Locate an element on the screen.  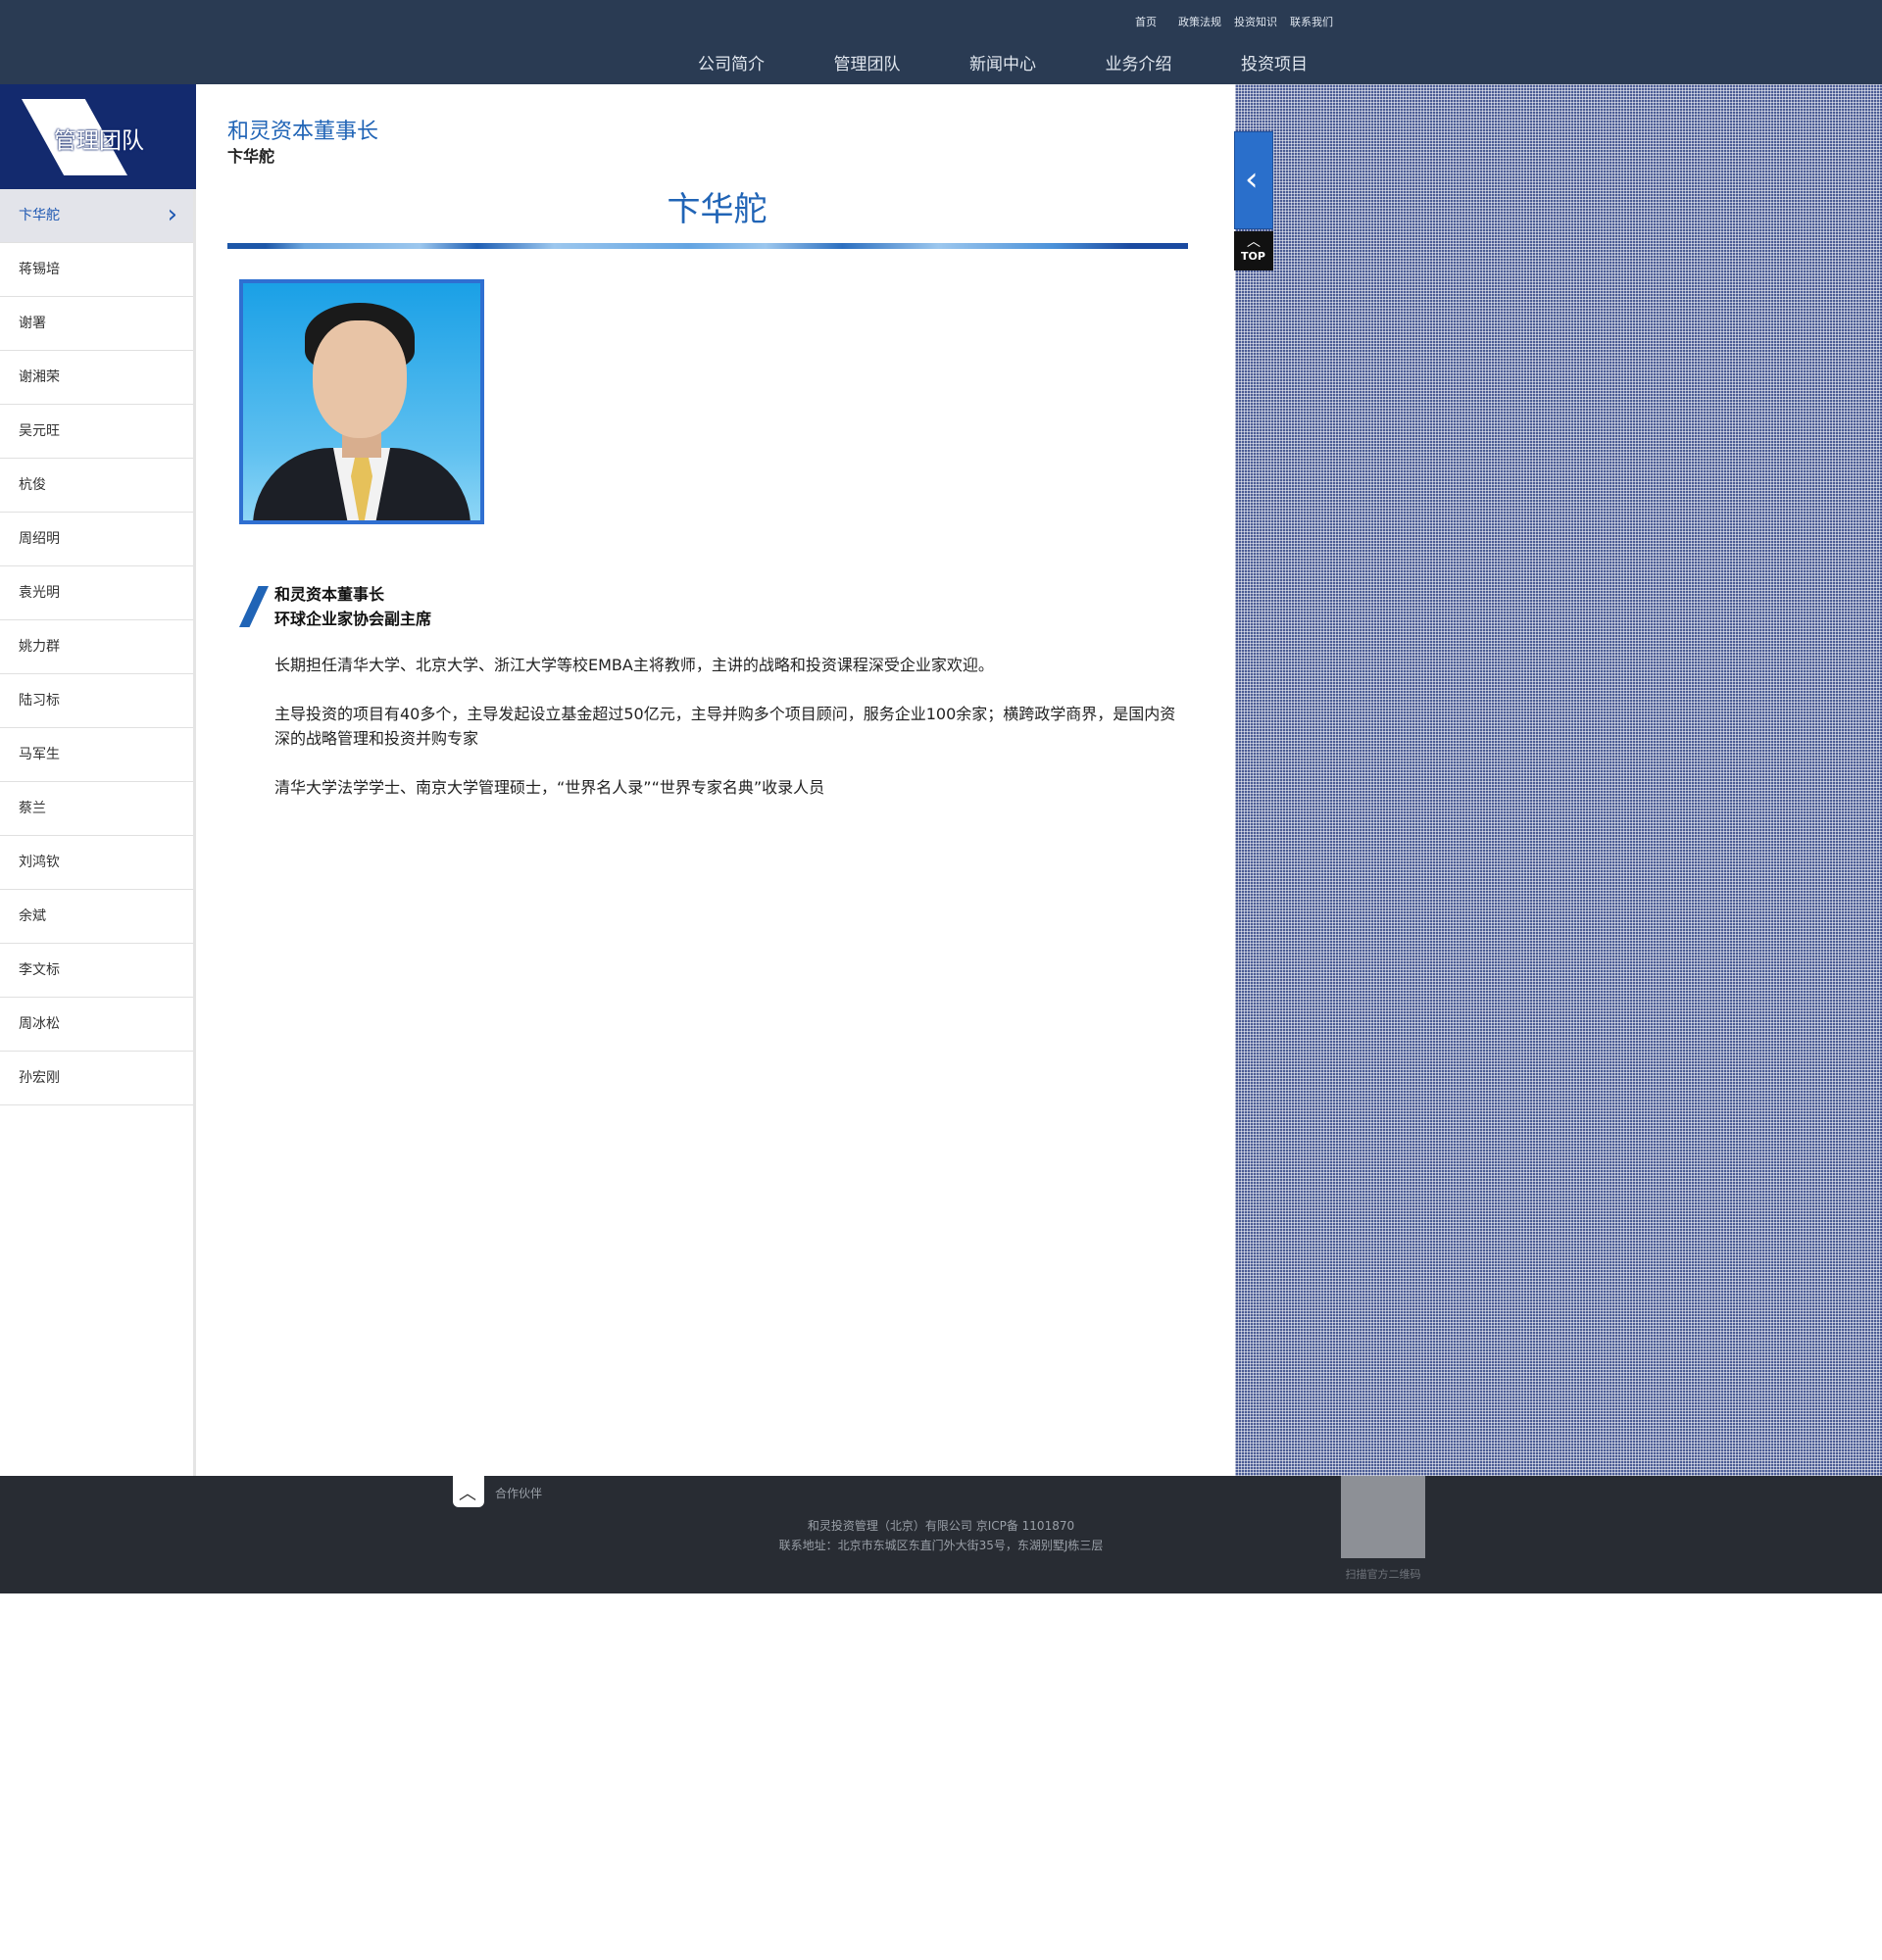
qr-code-image is located at coordinates (1383, 1517).